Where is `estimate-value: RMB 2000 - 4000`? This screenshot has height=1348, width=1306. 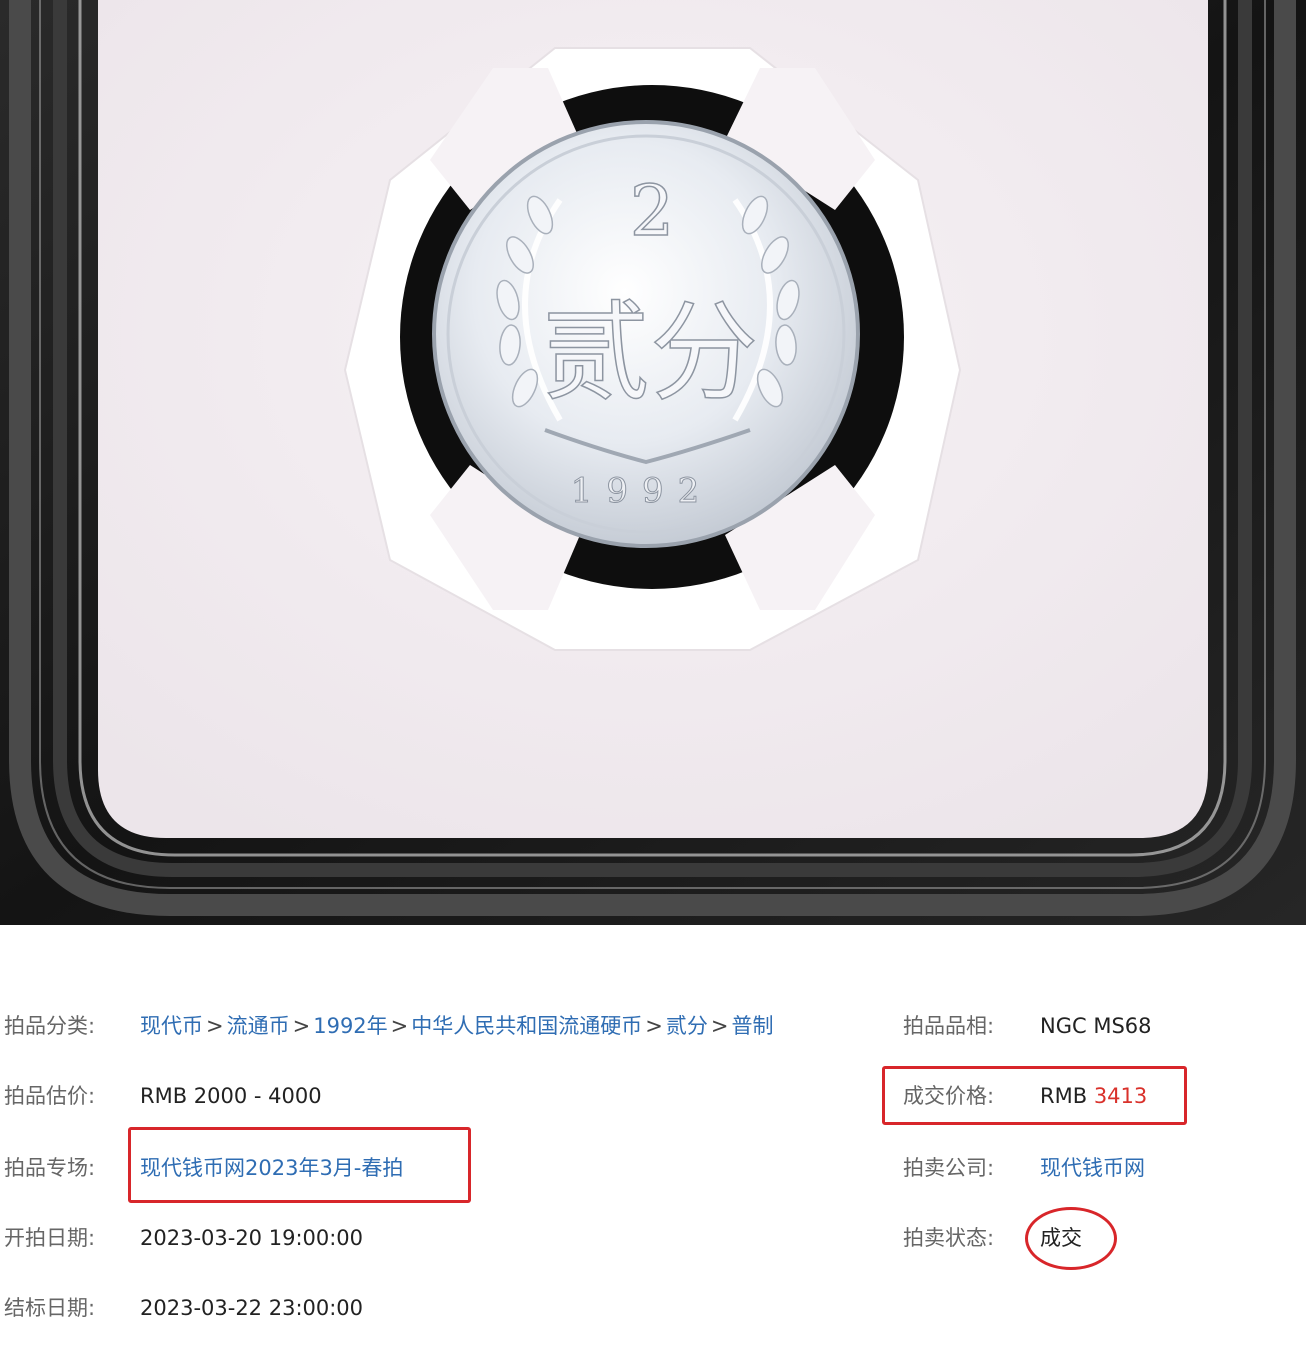 estimate-value: RMB 2000 - 4000 is located at coordinates (231, 1096).